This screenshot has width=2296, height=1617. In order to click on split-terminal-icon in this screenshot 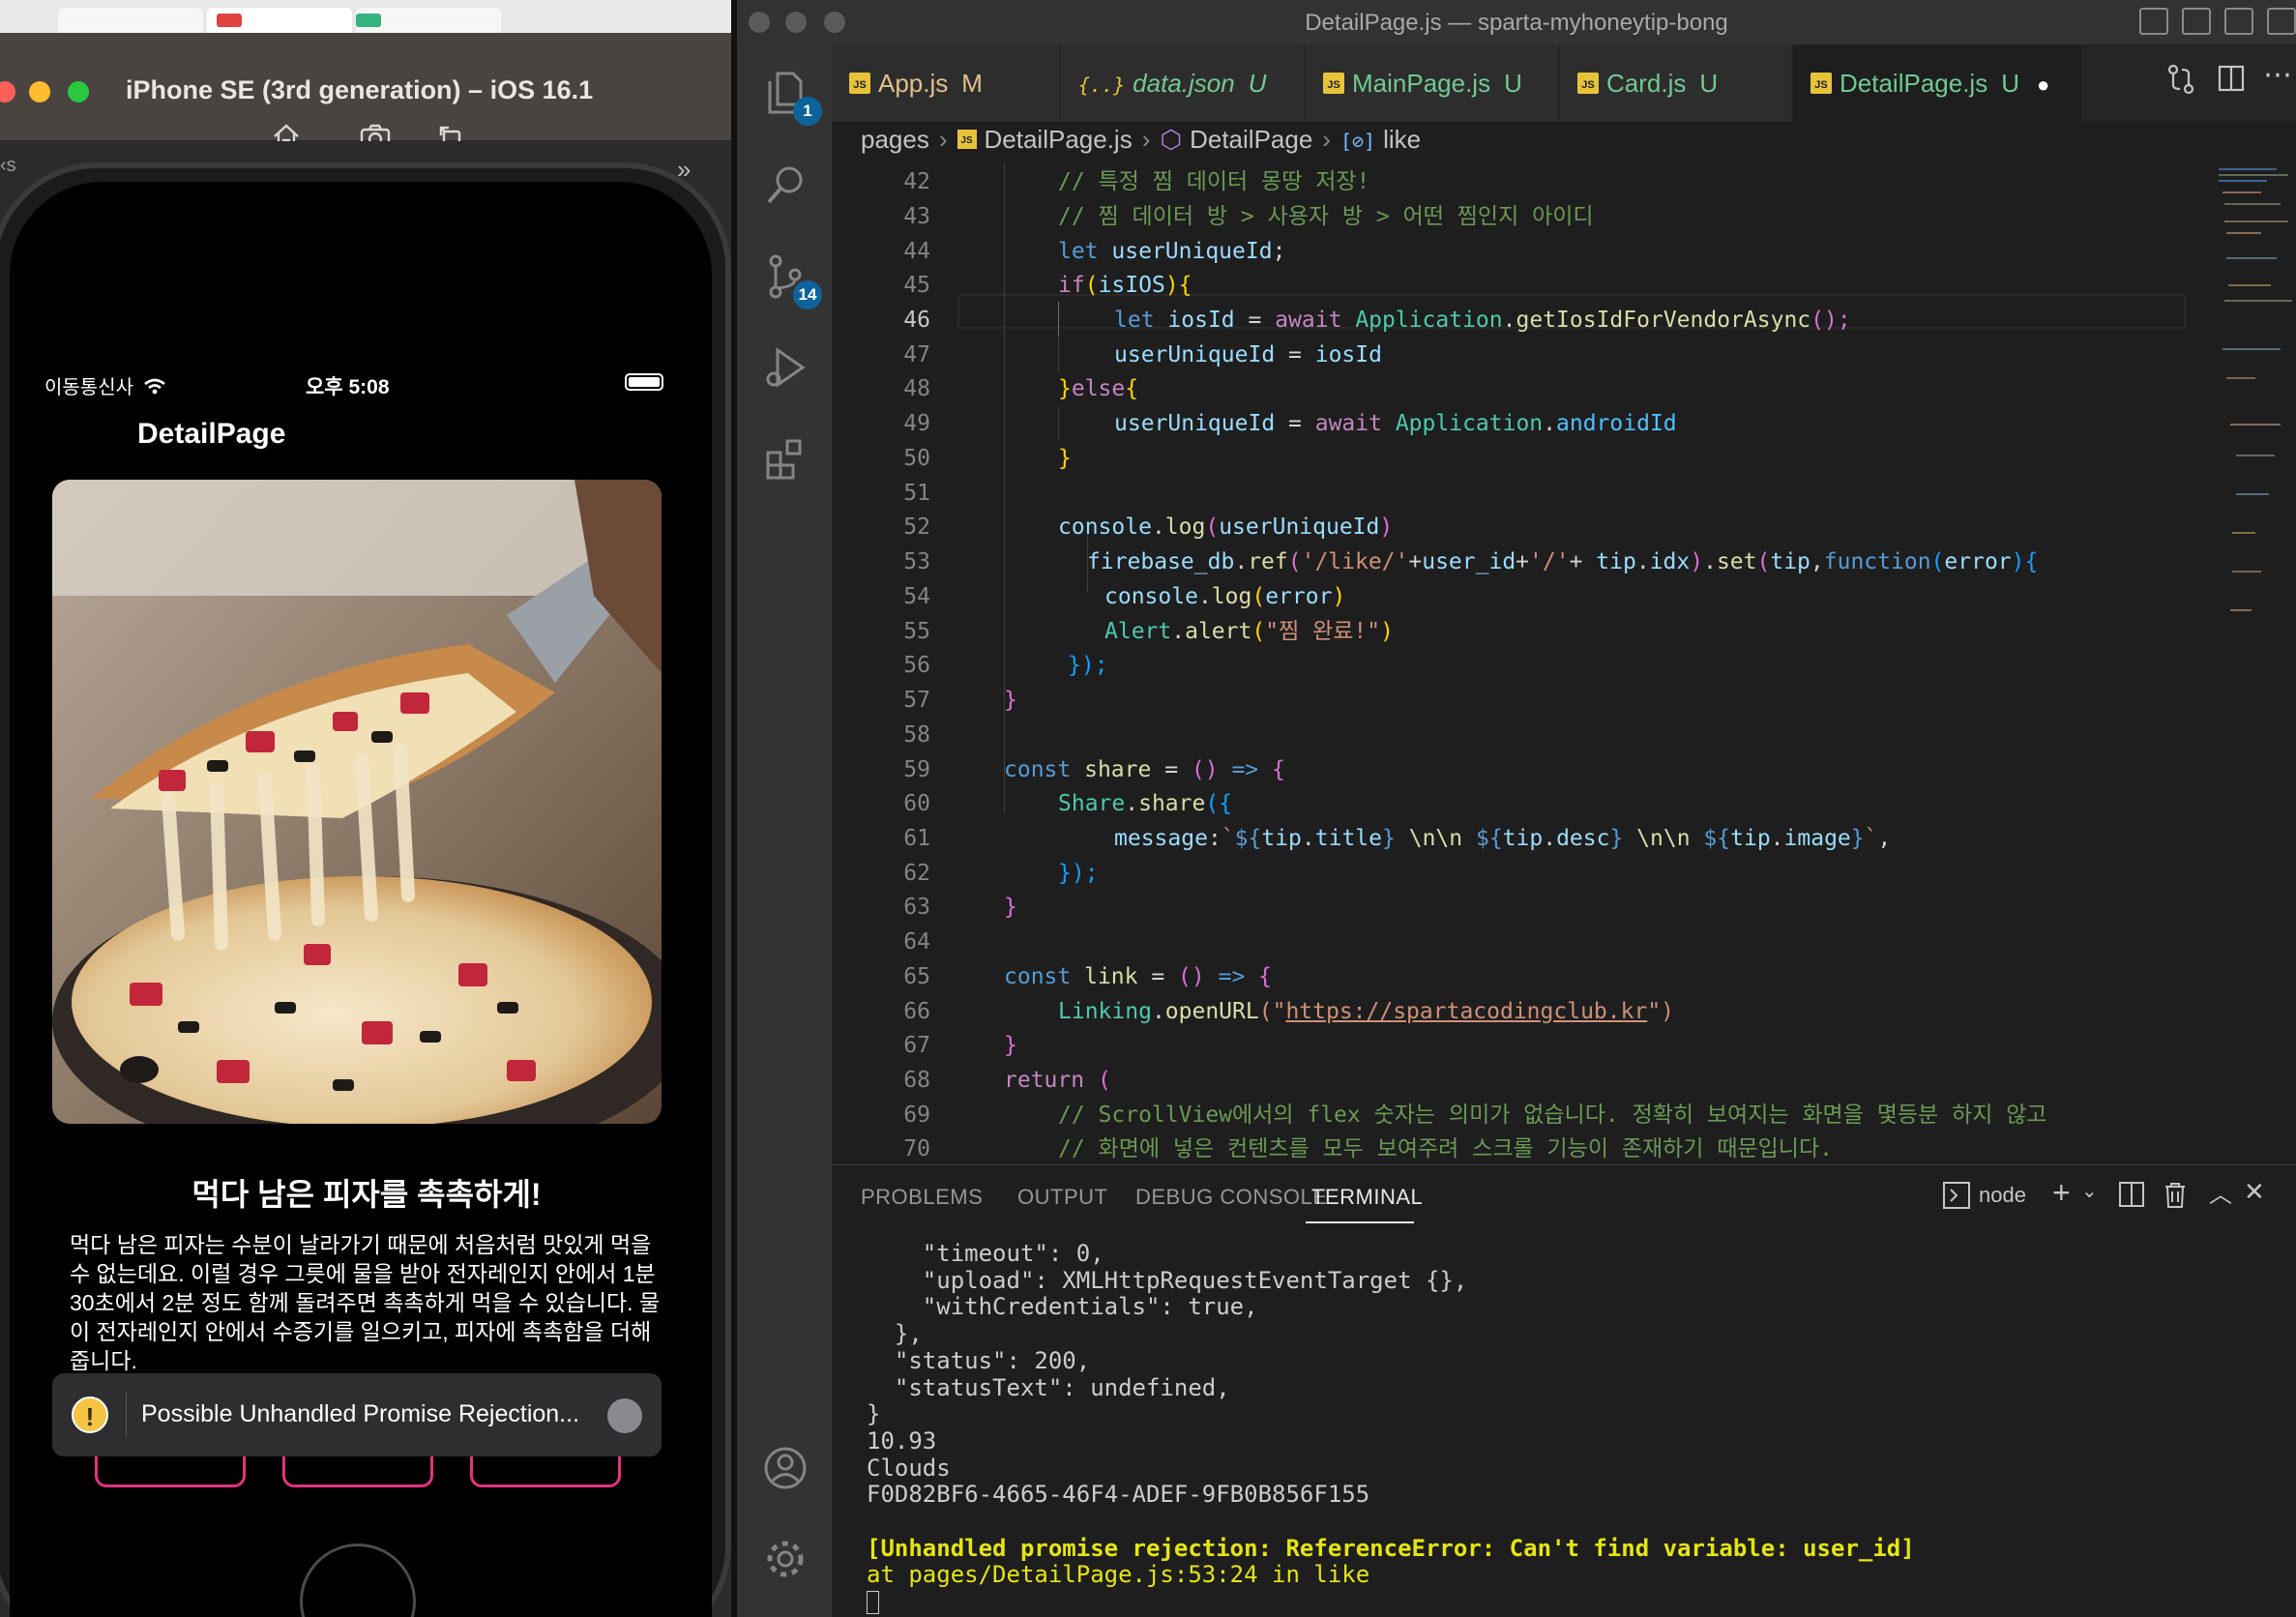, I will do `click(2131, 1198)`.